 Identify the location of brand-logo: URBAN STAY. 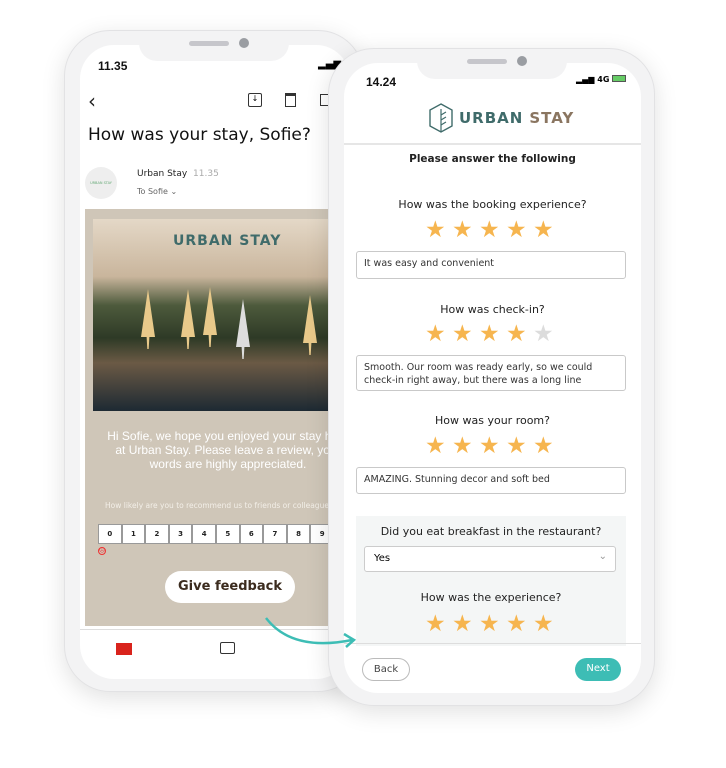
(501, 118).